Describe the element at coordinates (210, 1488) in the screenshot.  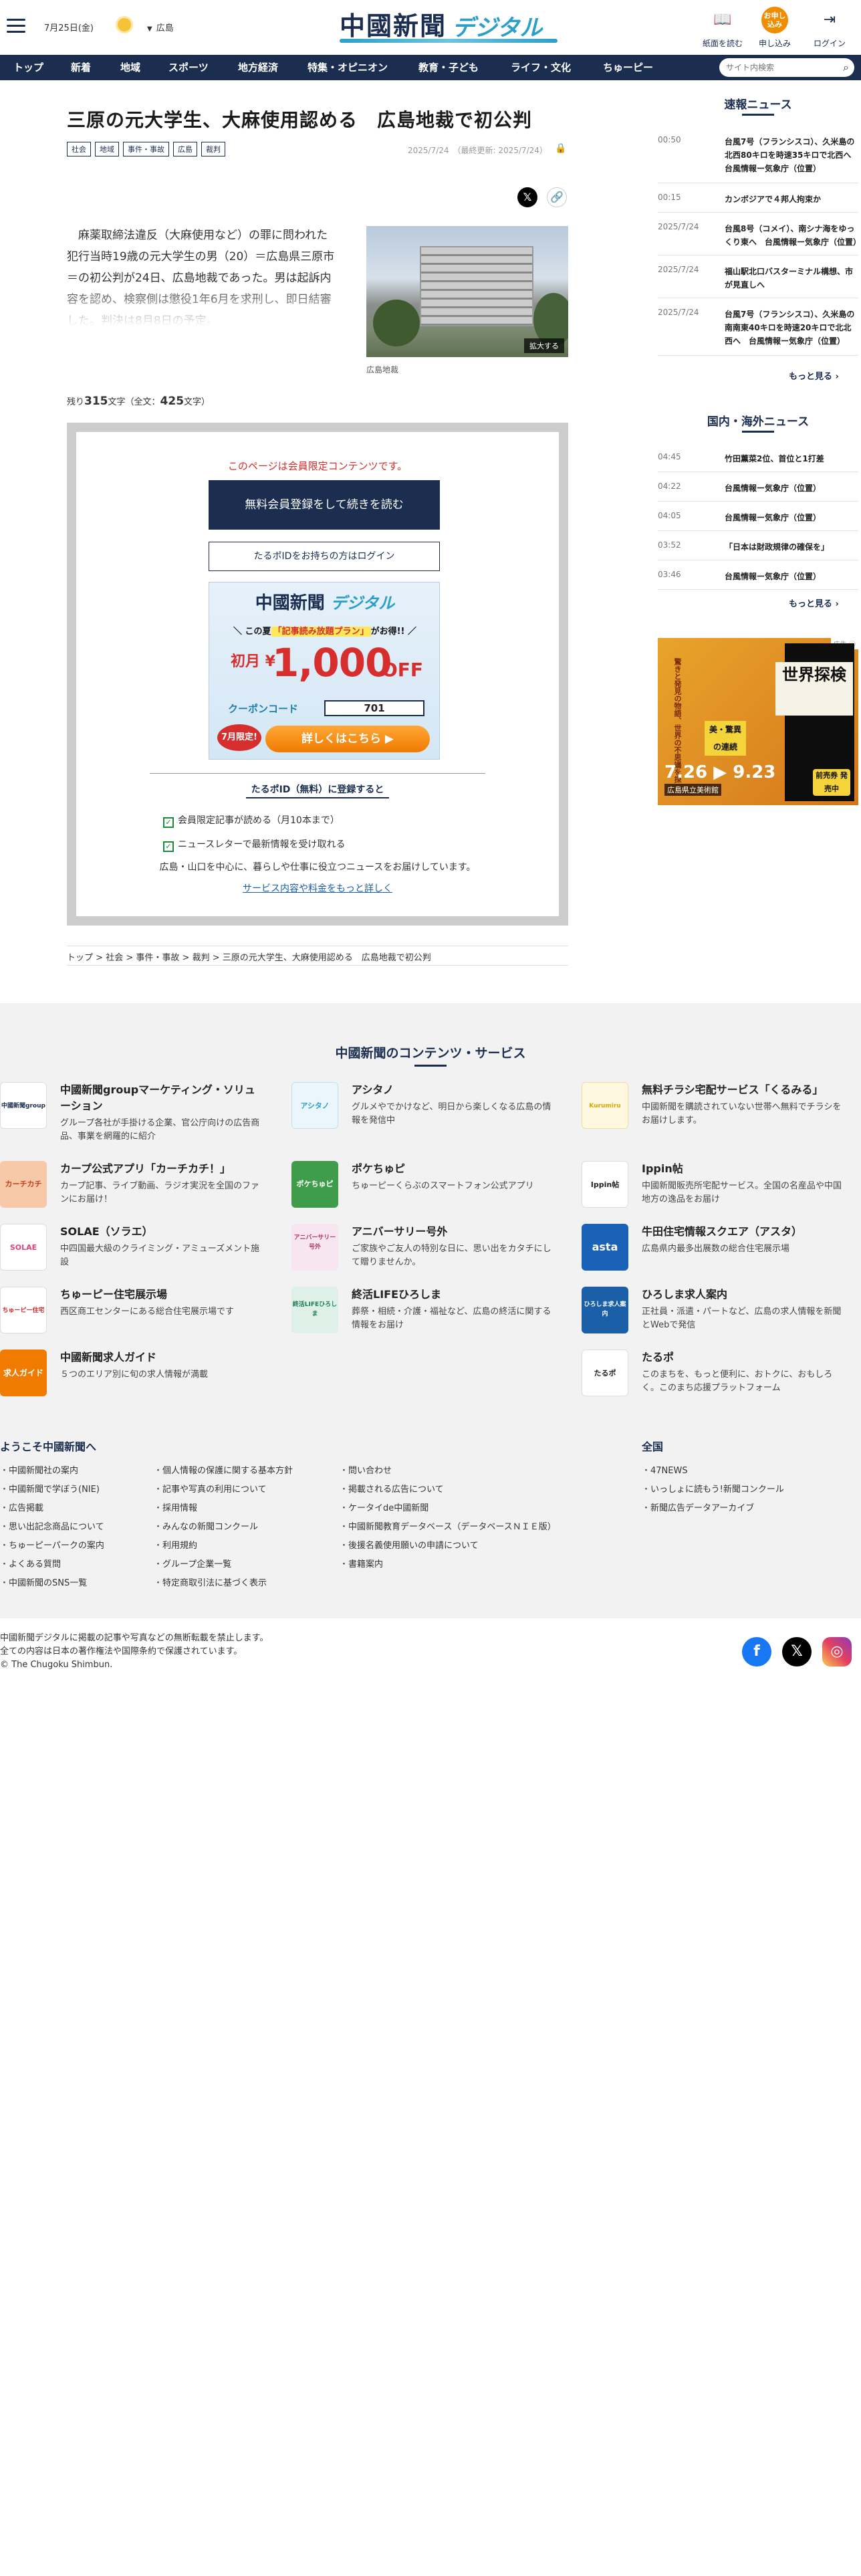
I see `footer-link: 記事や写真の利用について` at that location.